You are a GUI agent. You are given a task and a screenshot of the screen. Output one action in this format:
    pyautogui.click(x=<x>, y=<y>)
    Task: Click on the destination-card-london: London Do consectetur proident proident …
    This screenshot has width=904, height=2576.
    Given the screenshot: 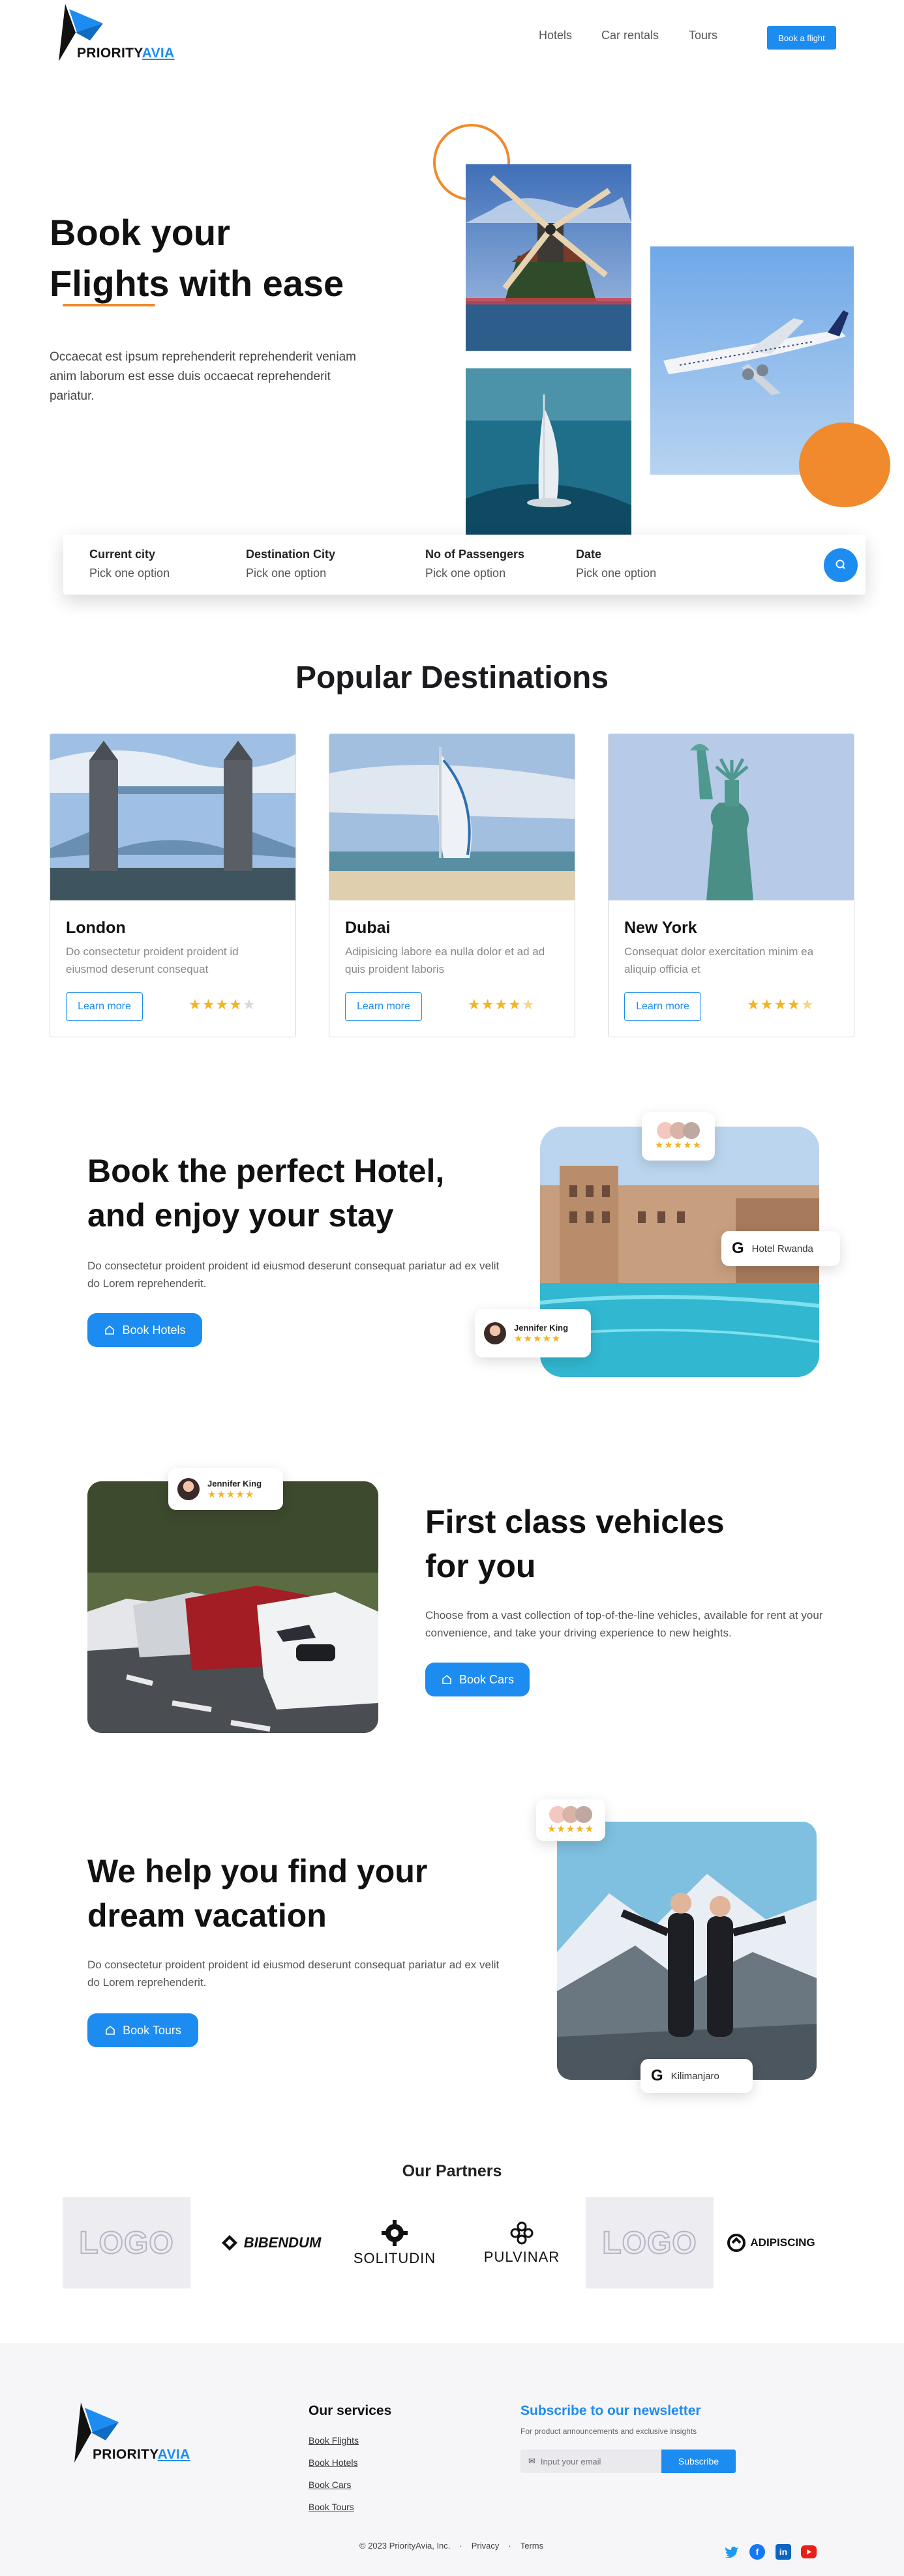 What is the action you would take?
    pyautogui.click(x=173, y=885)
    